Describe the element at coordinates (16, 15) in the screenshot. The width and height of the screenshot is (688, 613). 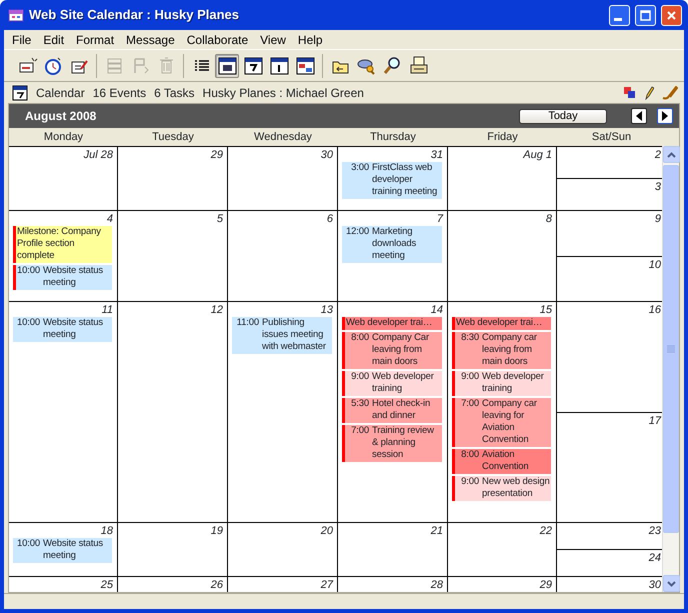
I see `app-icon` at that location.